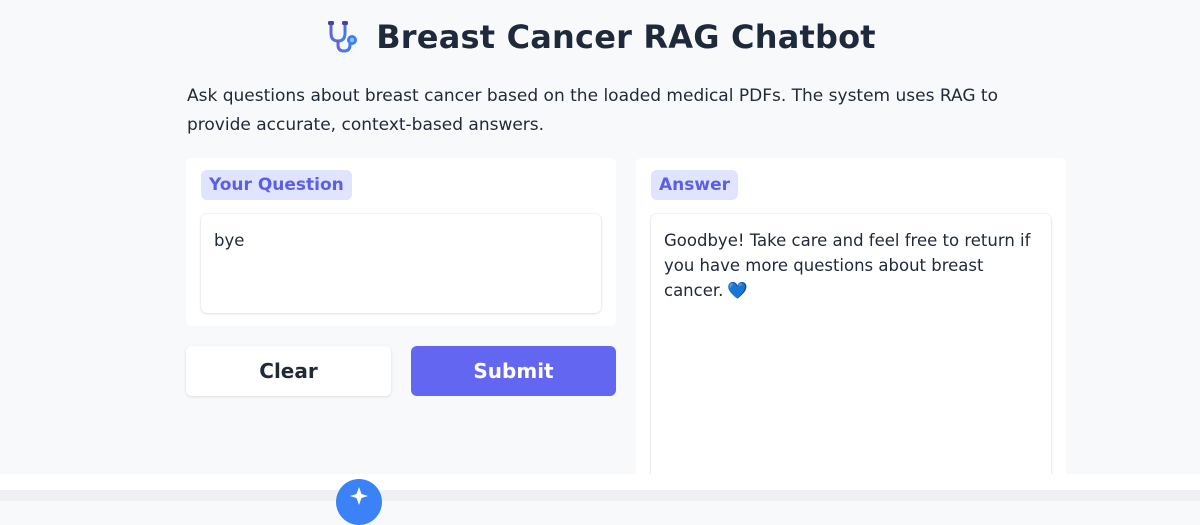 This screenshot has height=525, width=1200. I want to click on blue-heart-icon: 💙, so click(737, 290).